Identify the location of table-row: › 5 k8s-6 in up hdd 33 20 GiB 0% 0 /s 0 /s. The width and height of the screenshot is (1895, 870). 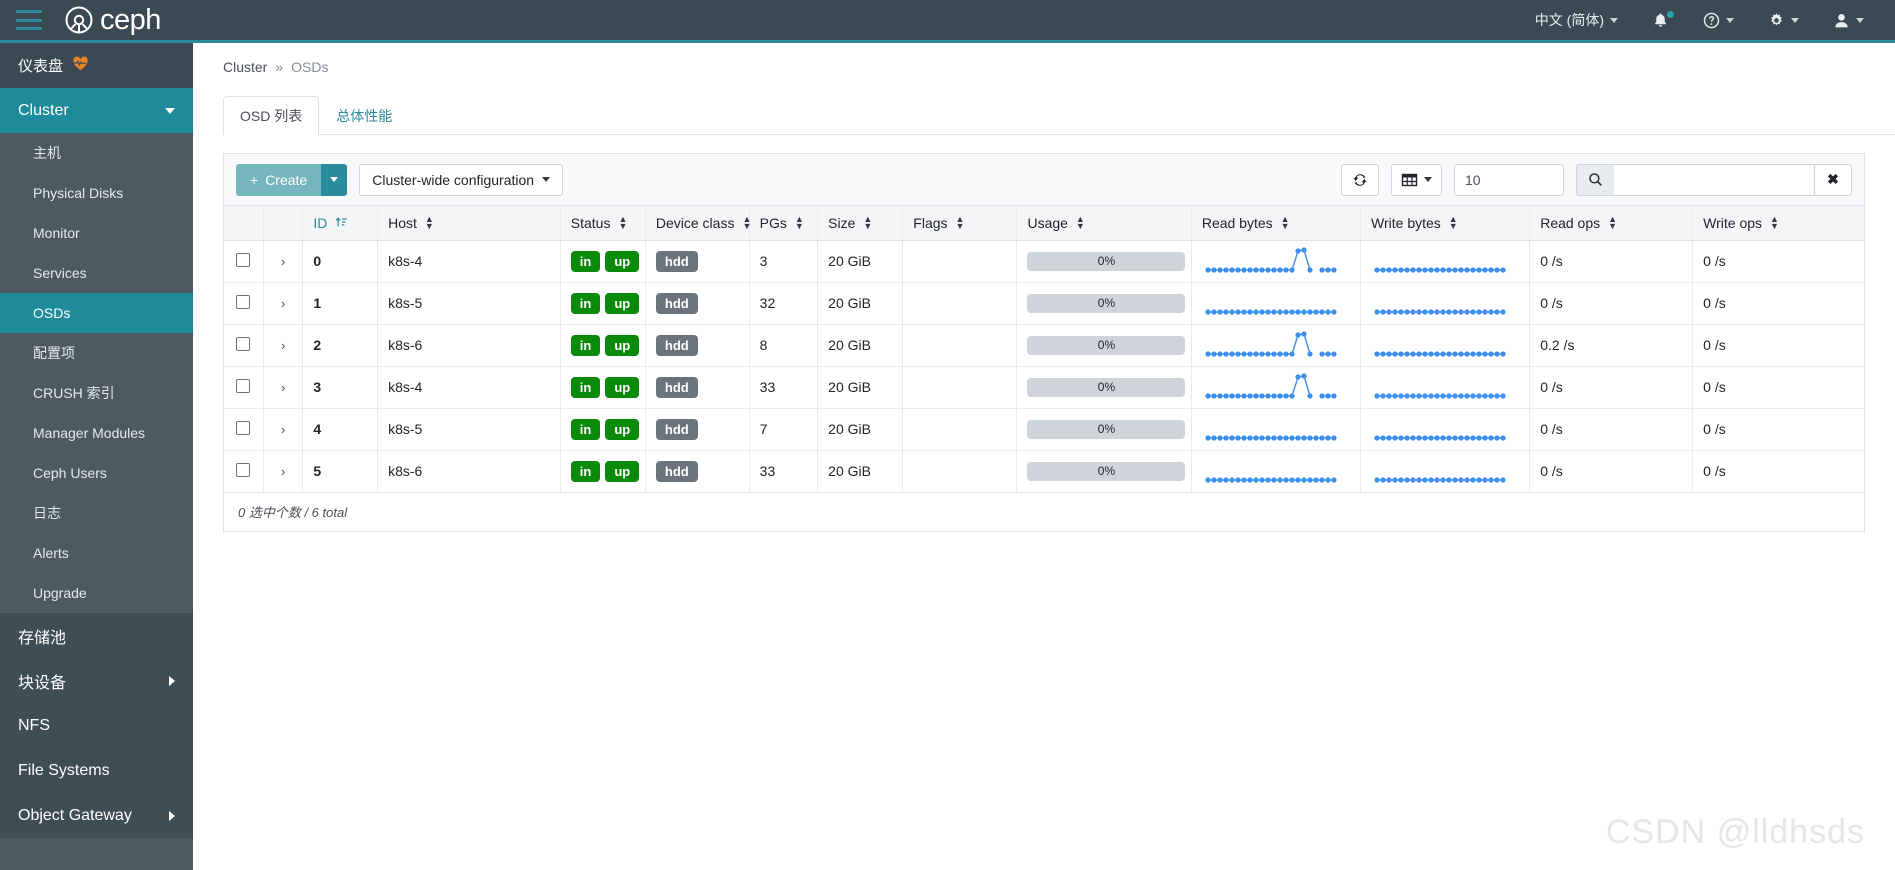
(1044, 471).